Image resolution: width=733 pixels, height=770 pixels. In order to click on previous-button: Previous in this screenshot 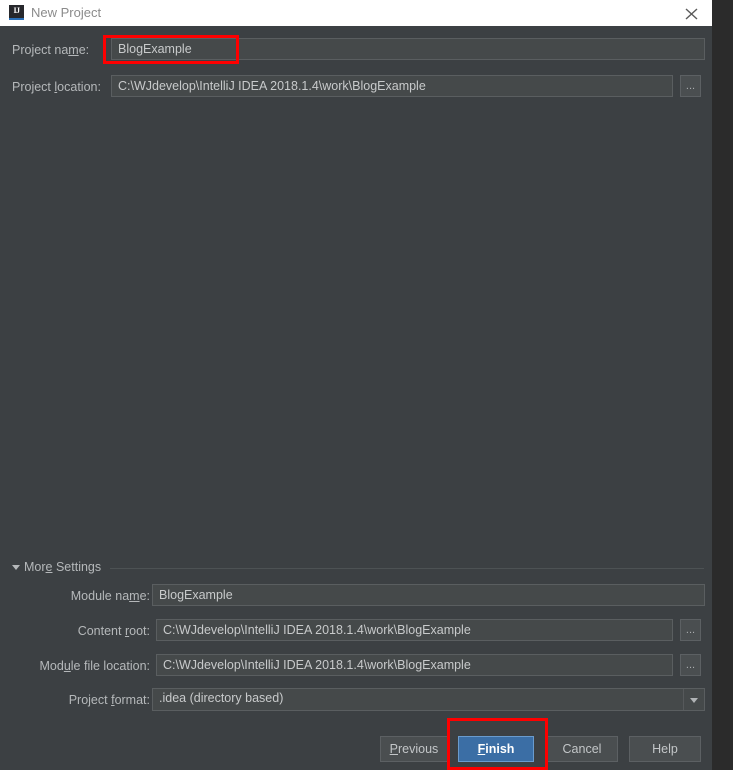, I will do `click(414, 749)`.